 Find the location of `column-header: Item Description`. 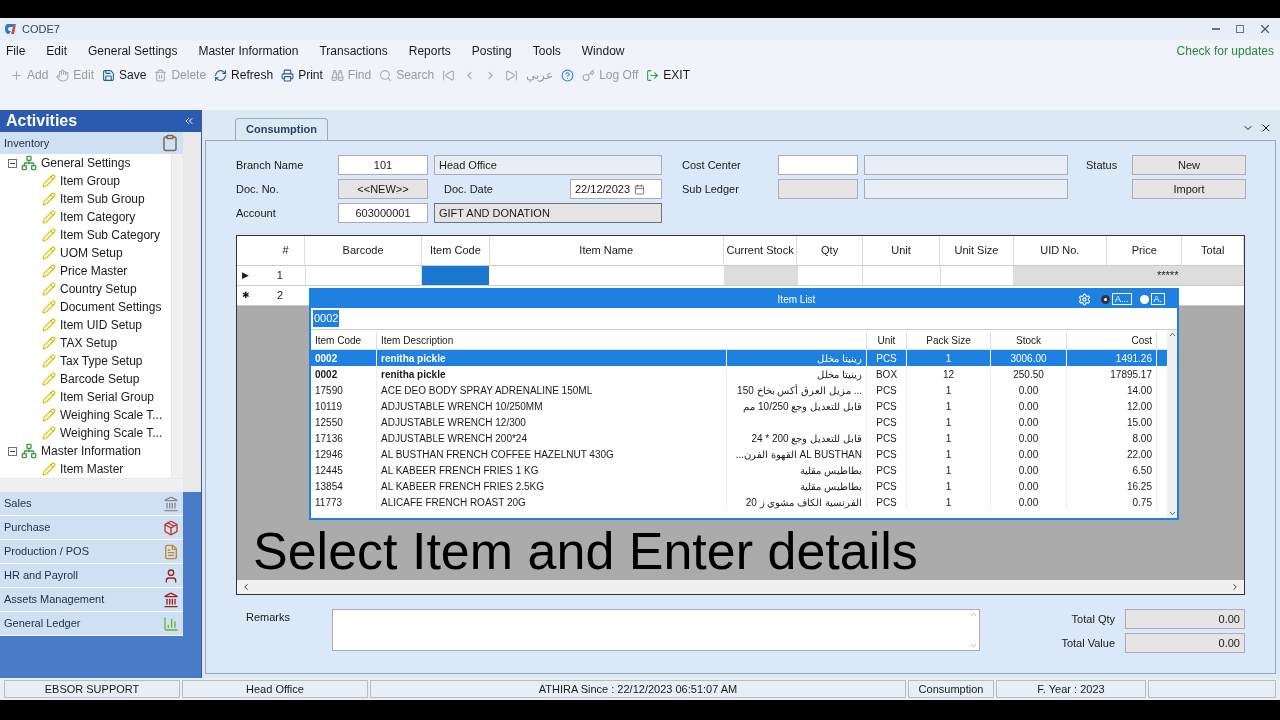

column-header: Item Description is located at coordinates (622, 340).